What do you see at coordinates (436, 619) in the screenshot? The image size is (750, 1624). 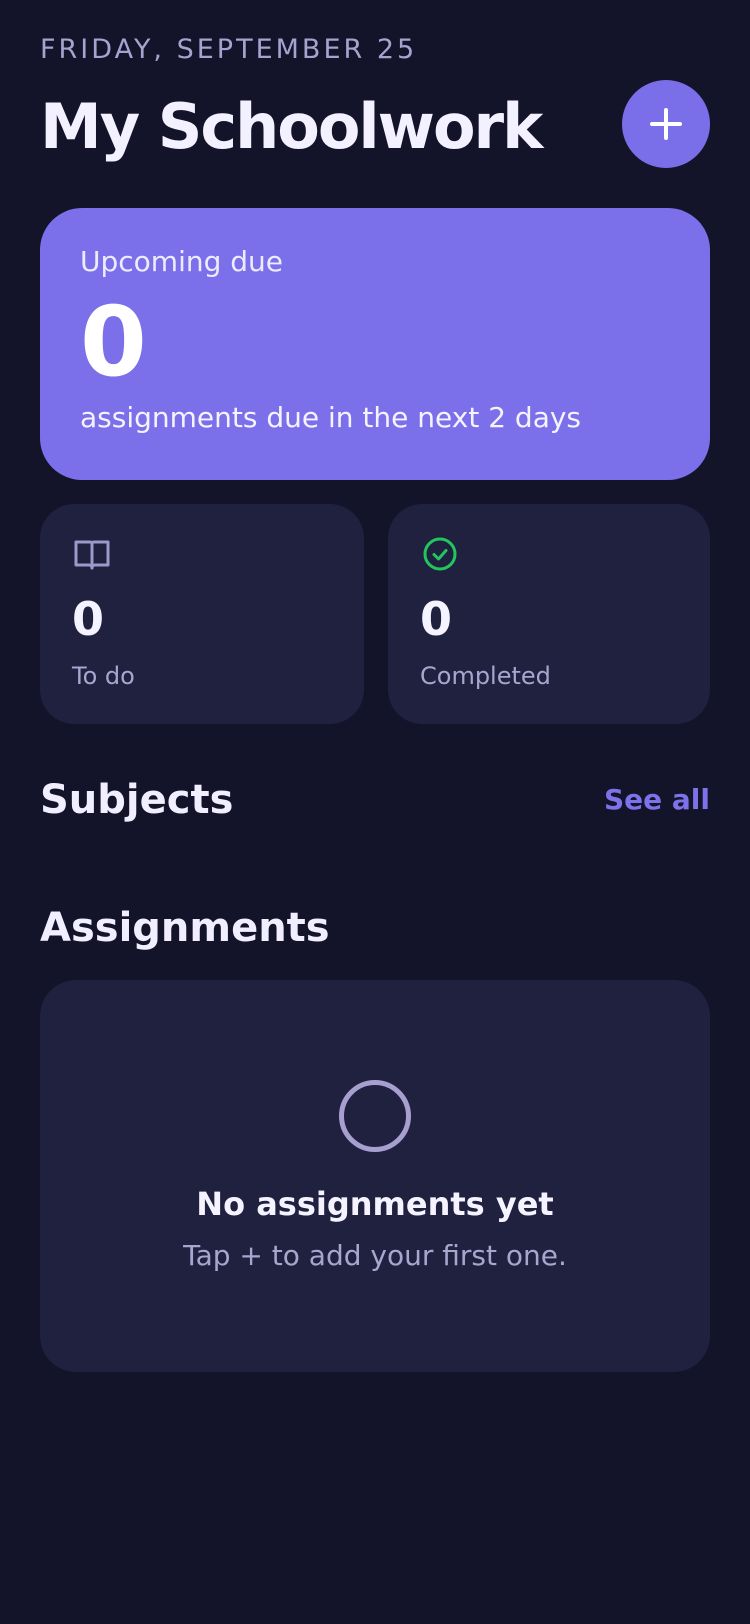 I see `completed-count: 0` at bounding box center [436, 619].